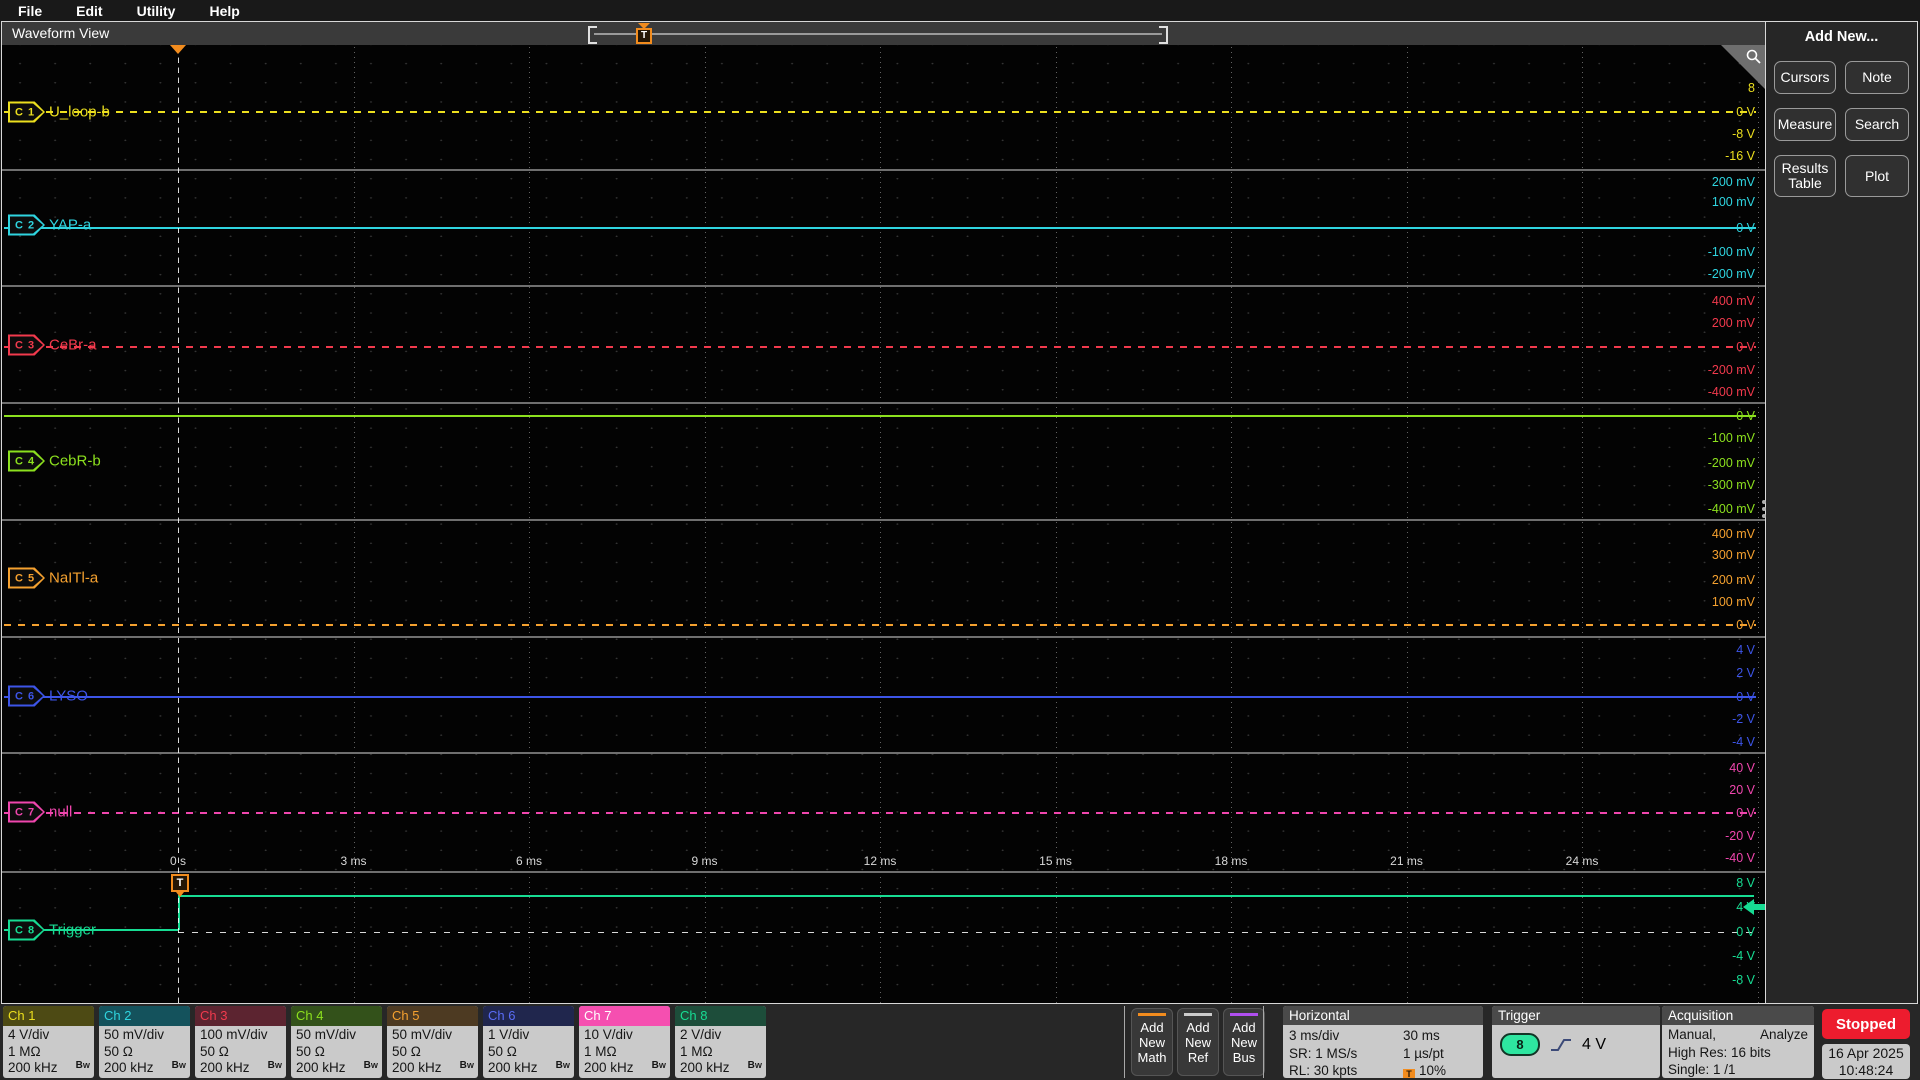 Image resolution: width=1920 pixels, height=1080 pixels. What do you see at coordinates (1231, 861) in the screenshot?
I see `time-axis-label: 18 ms` at bounding box center [1231, 861].